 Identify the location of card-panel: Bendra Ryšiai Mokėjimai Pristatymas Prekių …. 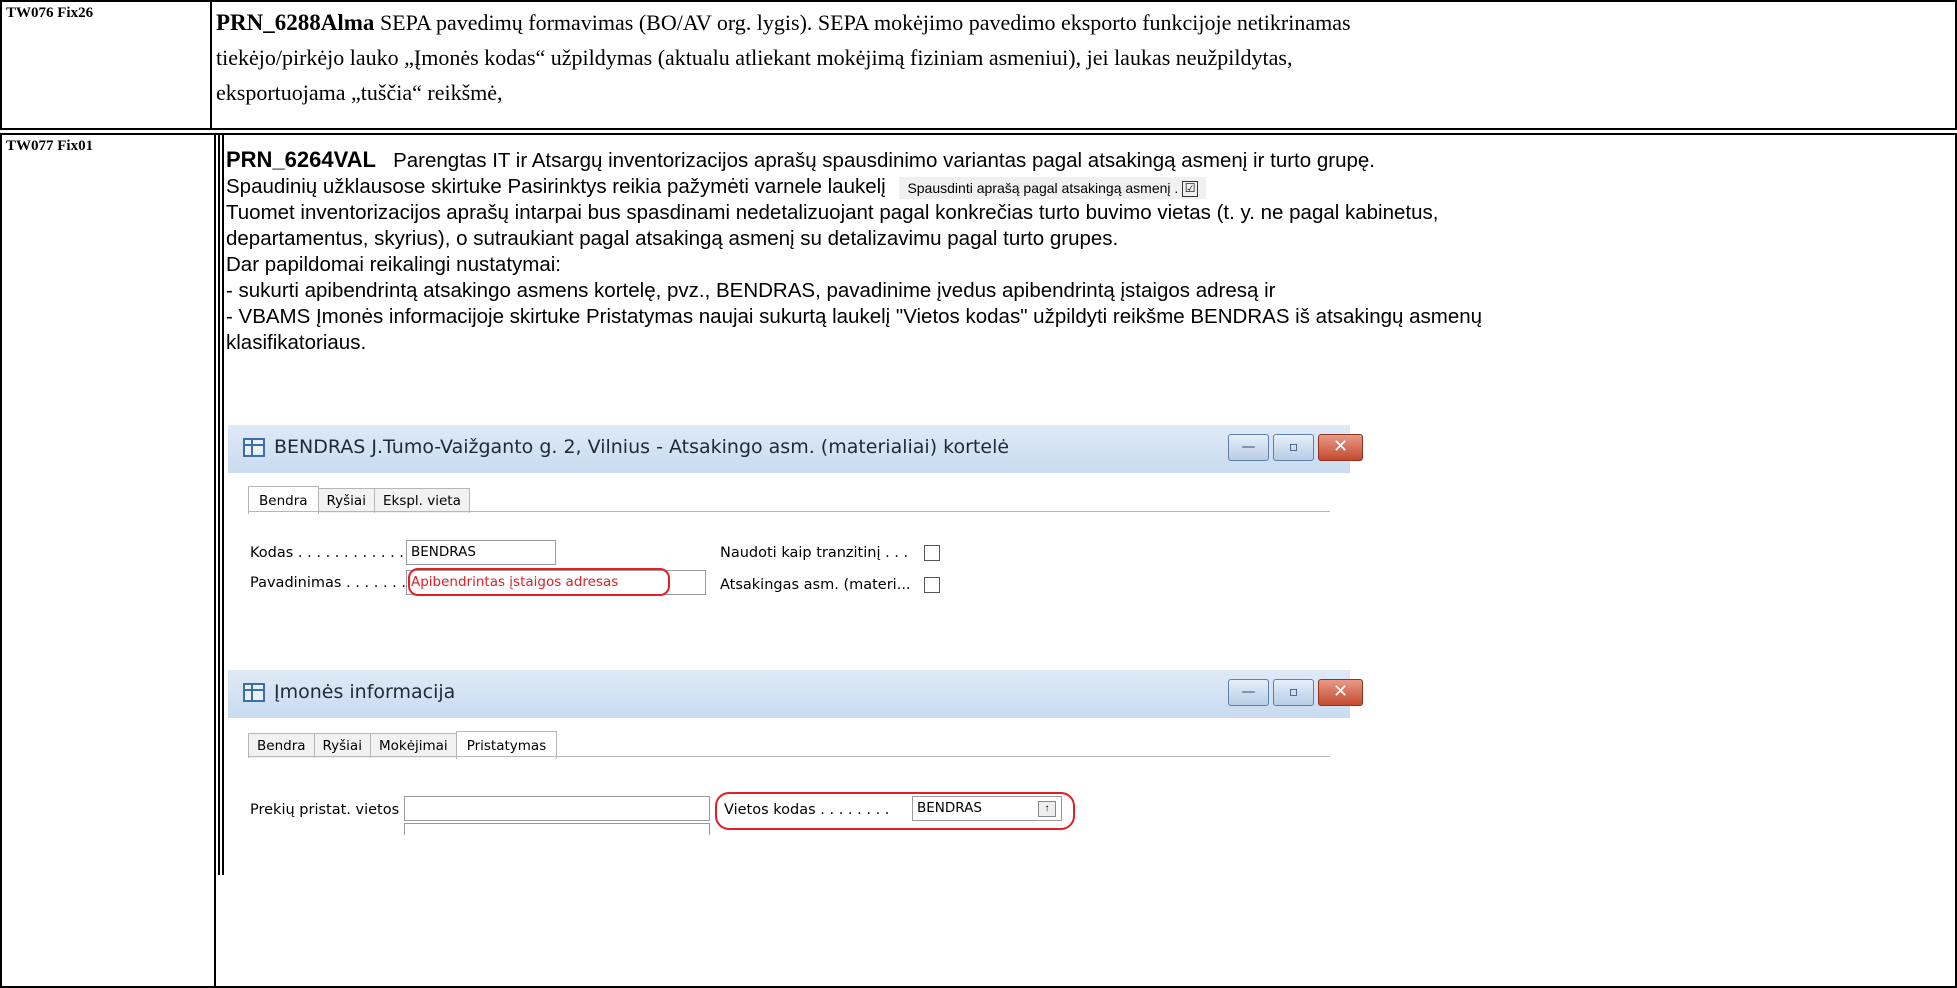
(789, 776).